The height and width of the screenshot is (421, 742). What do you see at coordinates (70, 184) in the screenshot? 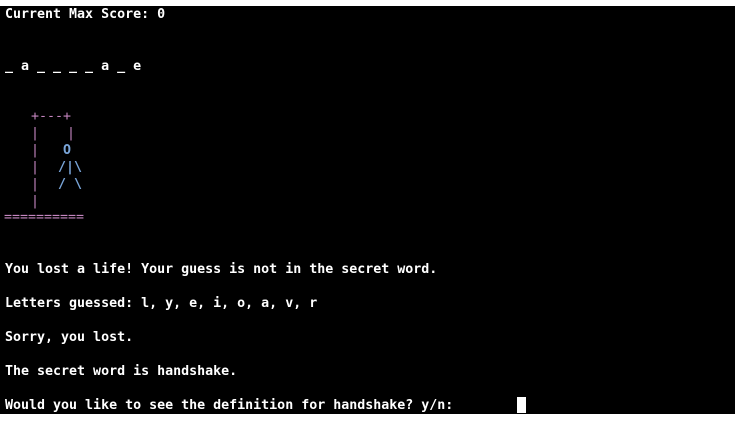
I see `hangman-legs: / \` at bounding box center [70, 184].